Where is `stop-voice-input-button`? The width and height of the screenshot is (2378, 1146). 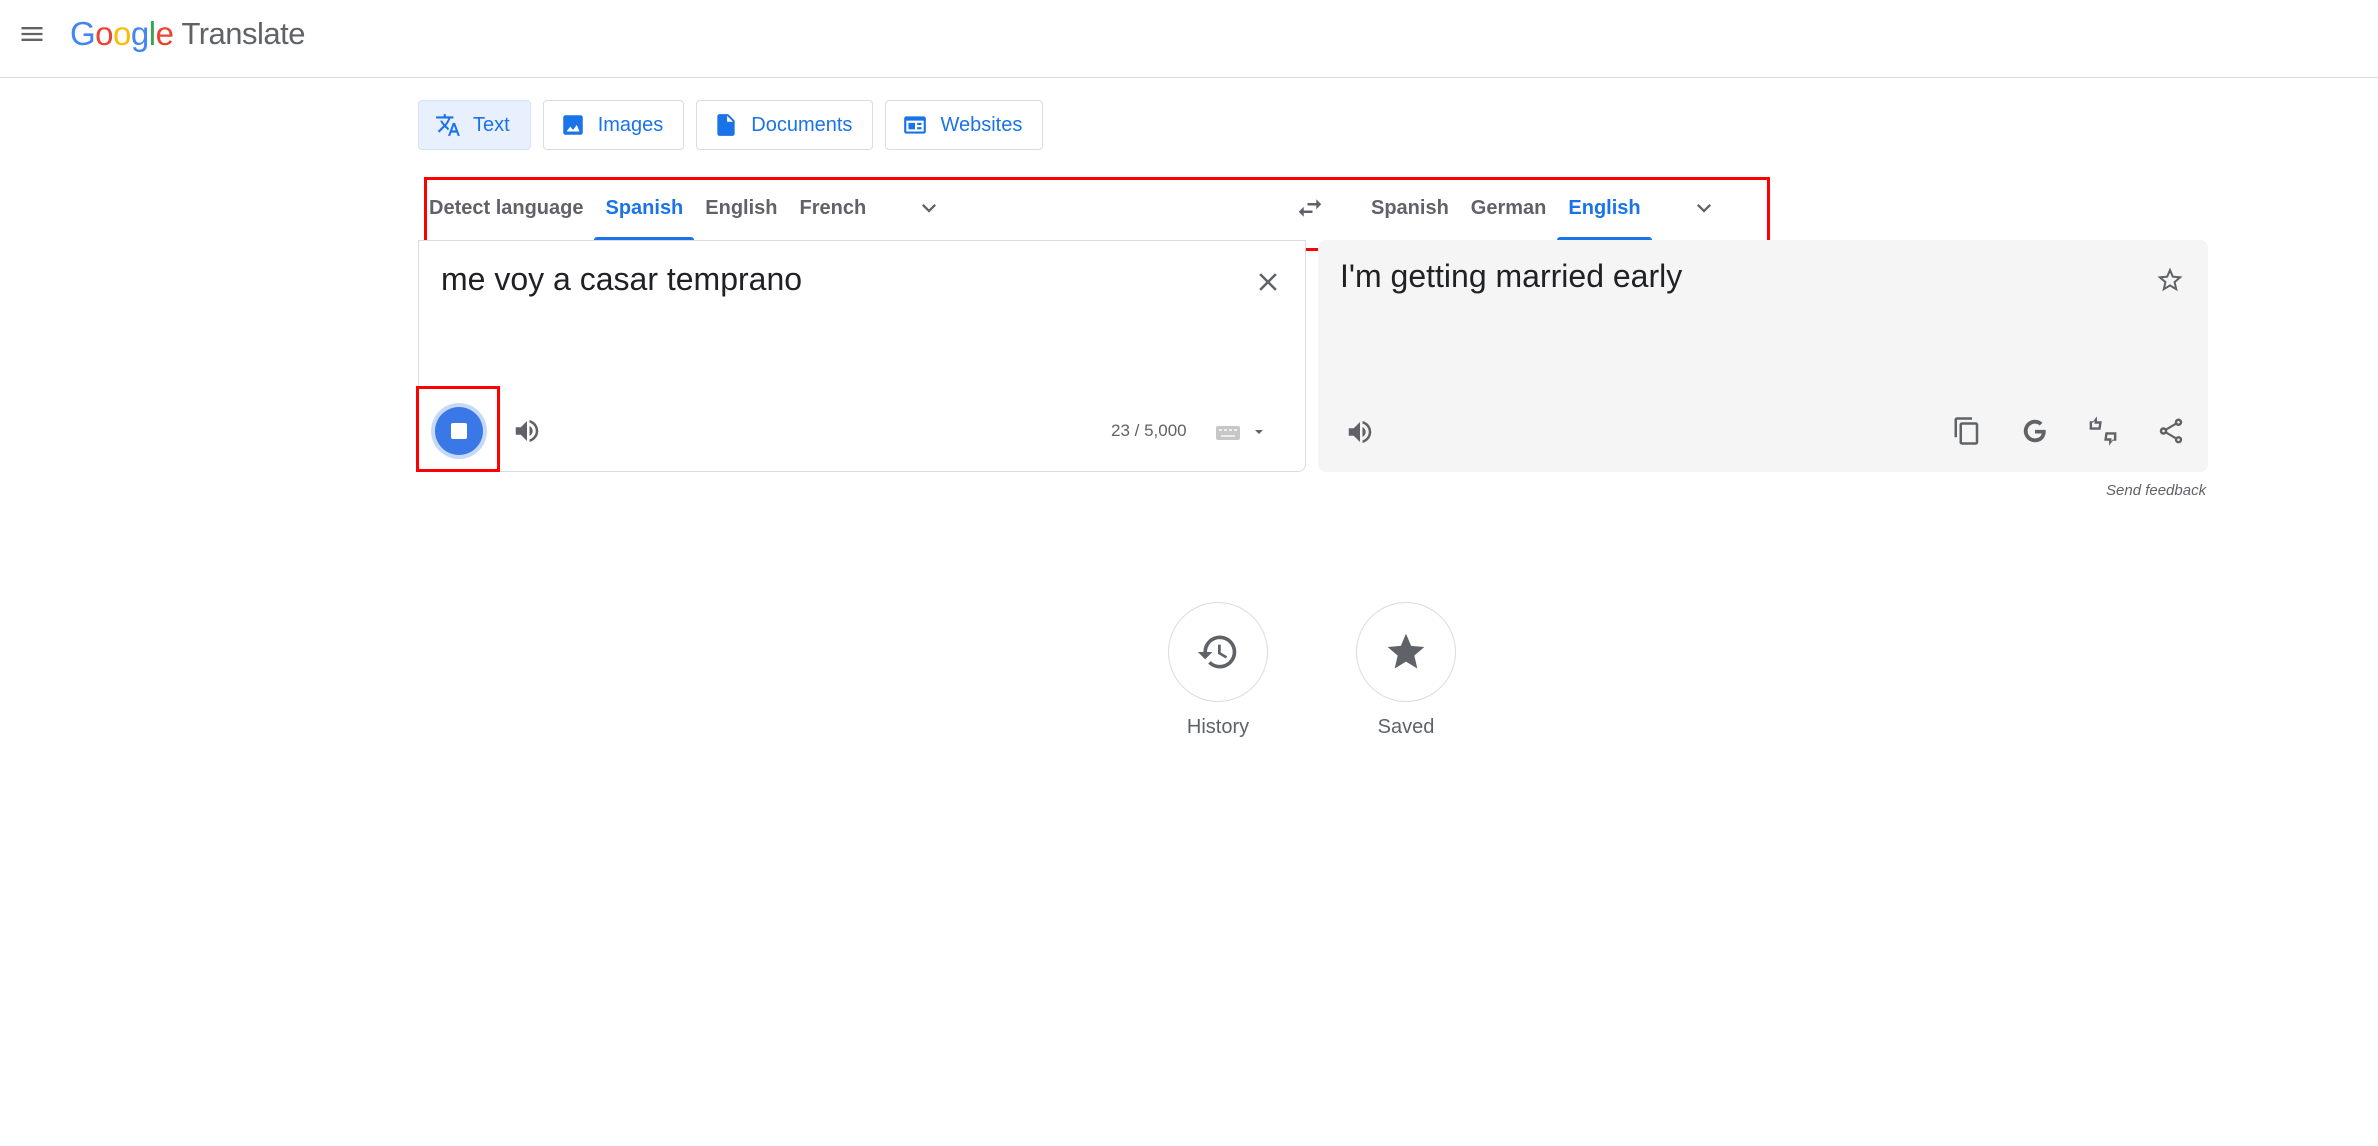 stop-voice-input-button is located at coordinates (459, 431).